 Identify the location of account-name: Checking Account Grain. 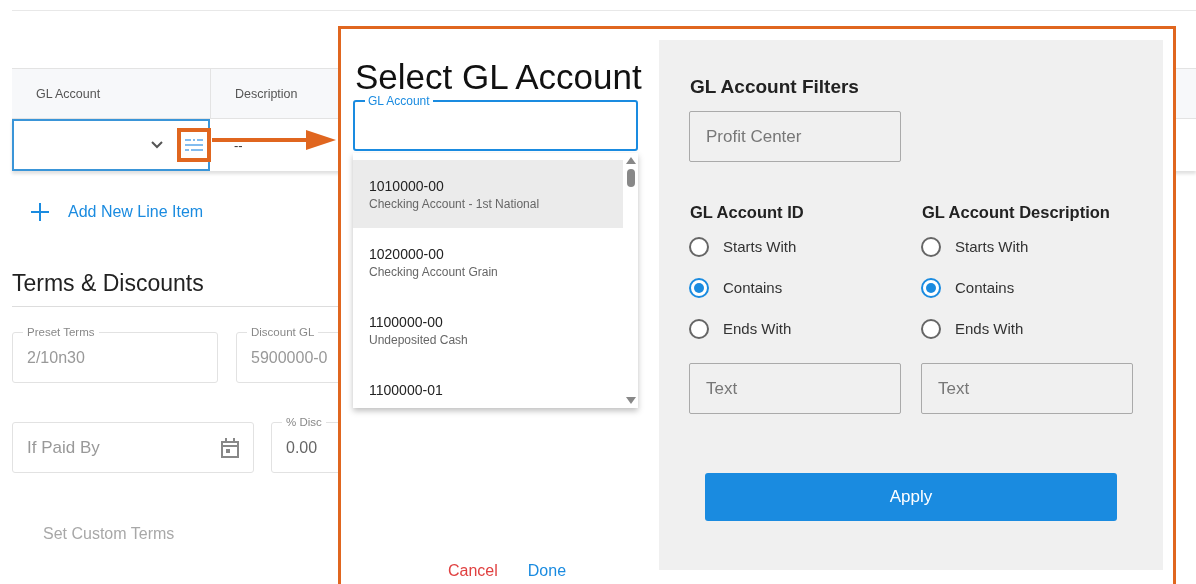
(434, 272).